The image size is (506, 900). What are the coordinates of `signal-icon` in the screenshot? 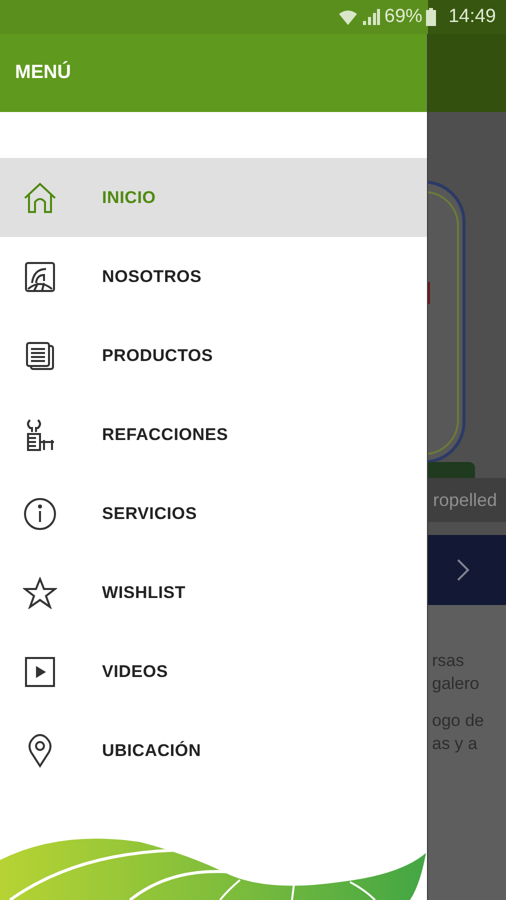 It's located at (371, 17).